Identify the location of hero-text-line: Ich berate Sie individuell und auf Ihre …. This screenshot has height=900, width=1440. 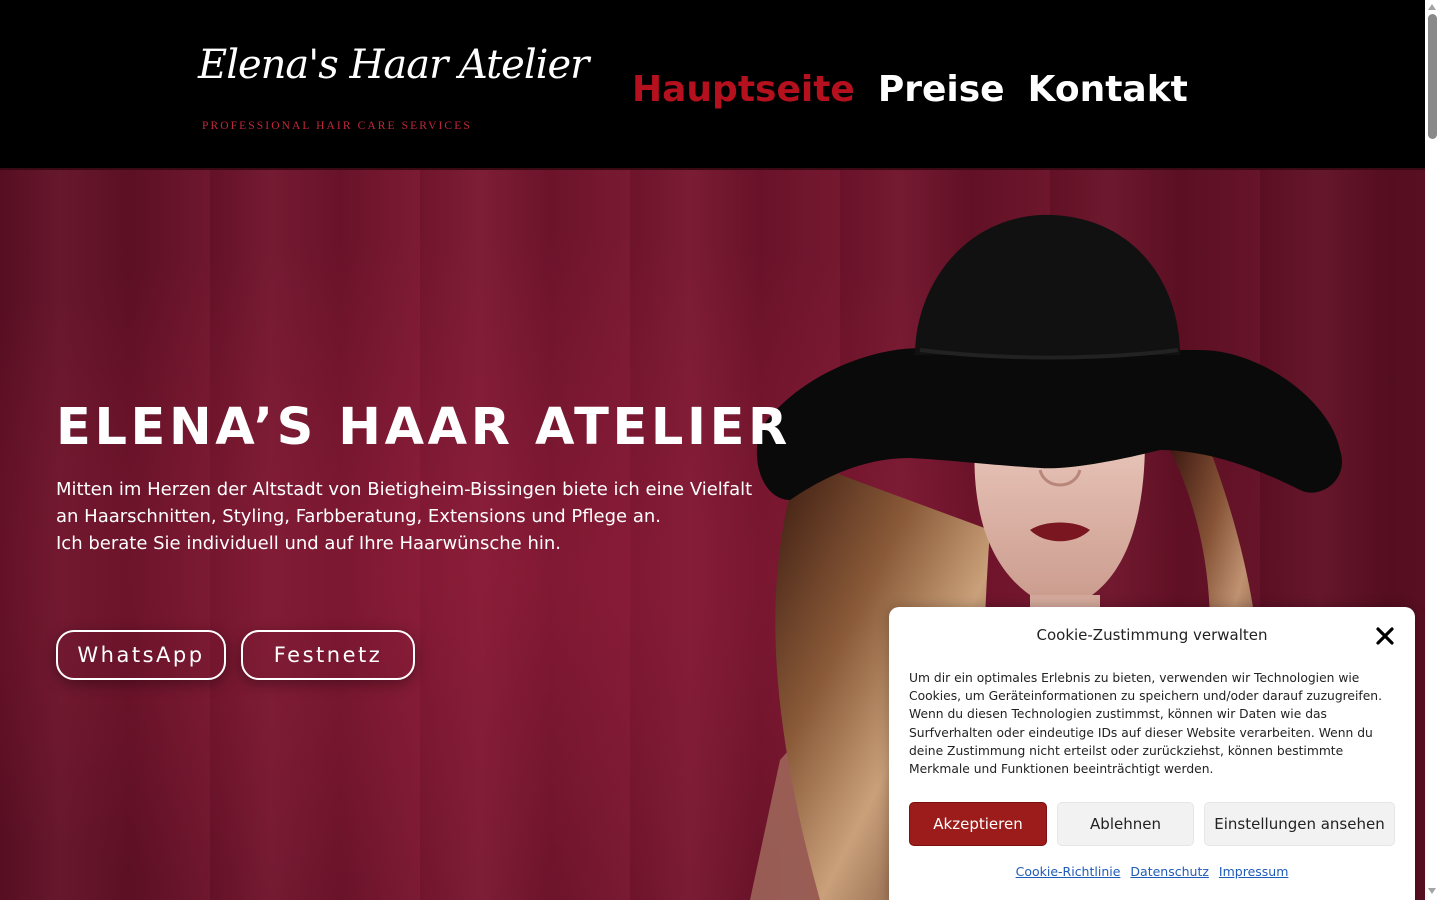
(308, 543).